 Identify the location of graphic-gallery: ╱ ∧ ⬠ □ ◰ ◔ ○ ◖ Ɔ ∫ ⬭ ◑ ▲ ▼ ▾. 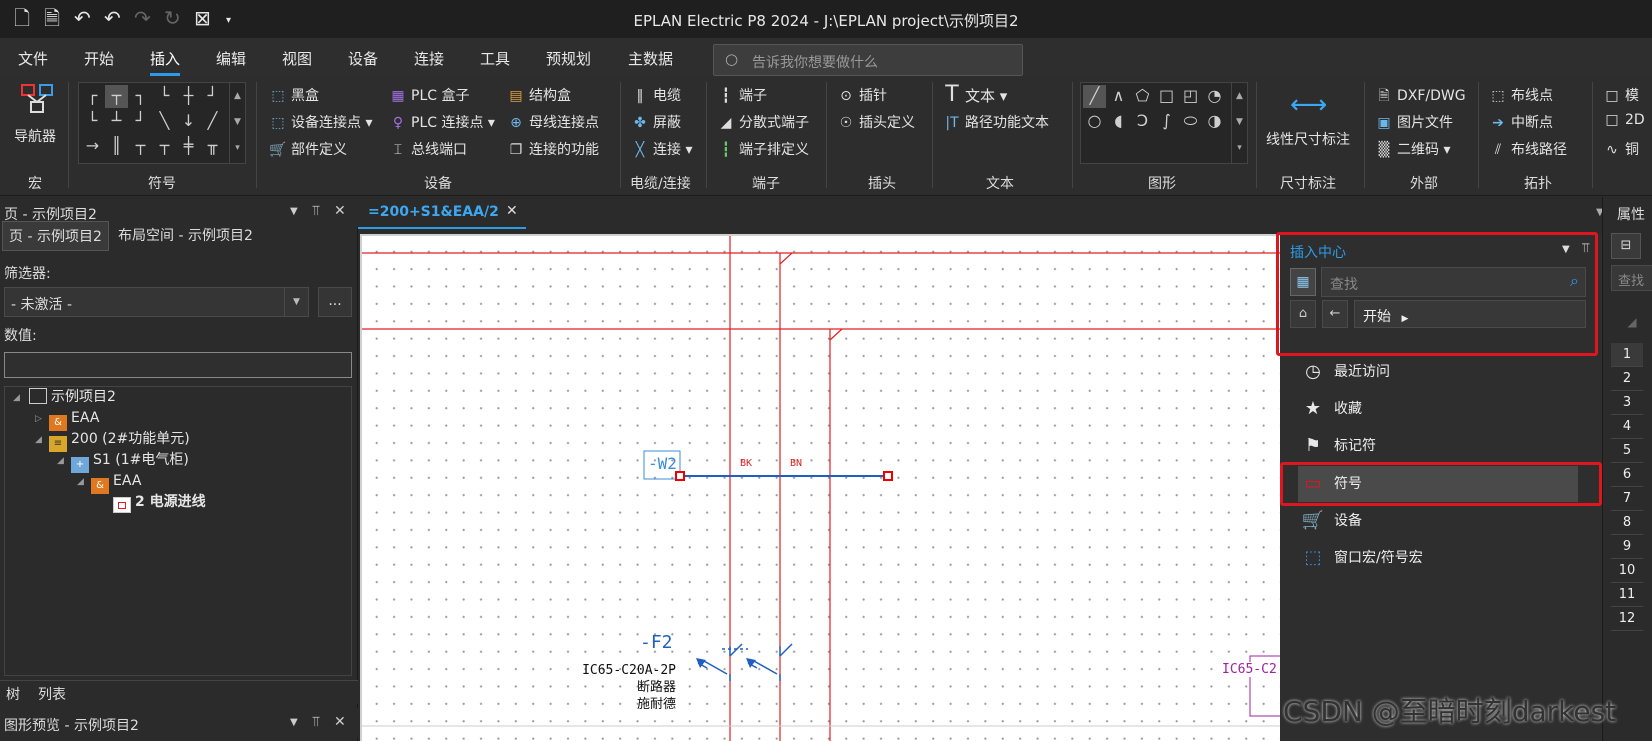
(1164, 123).